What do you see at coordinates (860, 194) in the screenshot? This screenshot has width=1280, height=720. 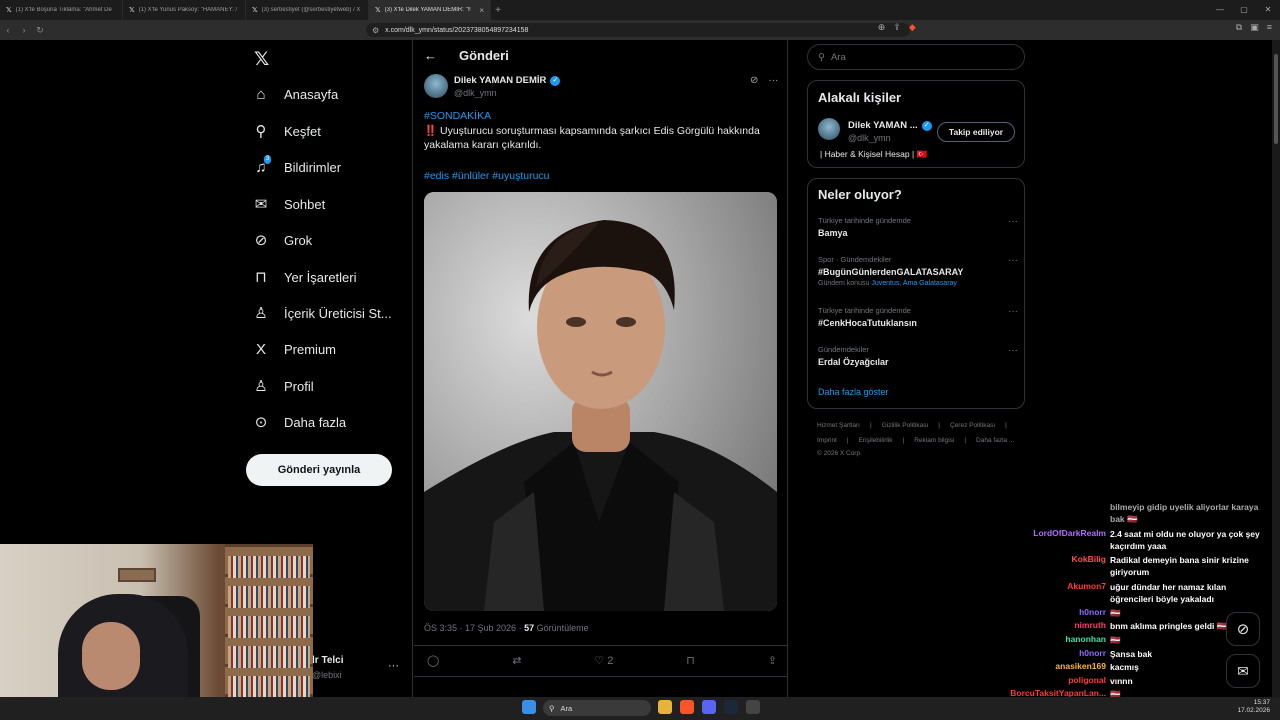 I see `card-title: Neler oluyor?` at bounding box center [860, 194].